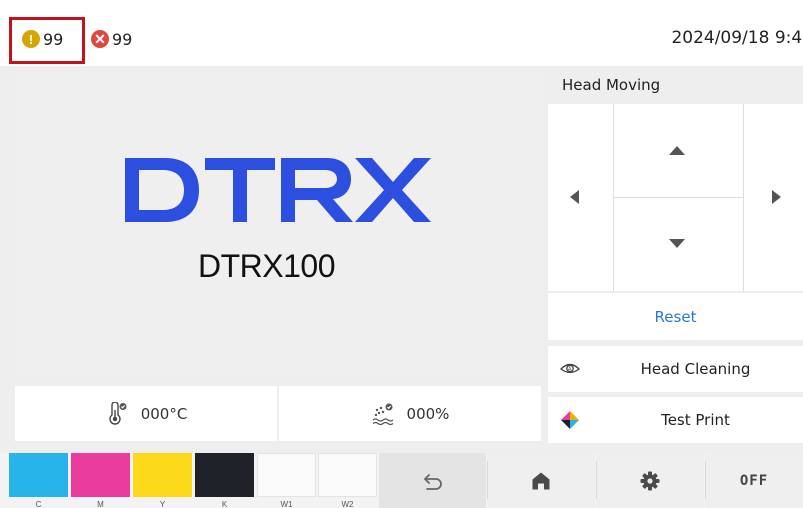 This screenshot has width=803, height=508. I want to click on ink-magenta: M, so click(100, 480).